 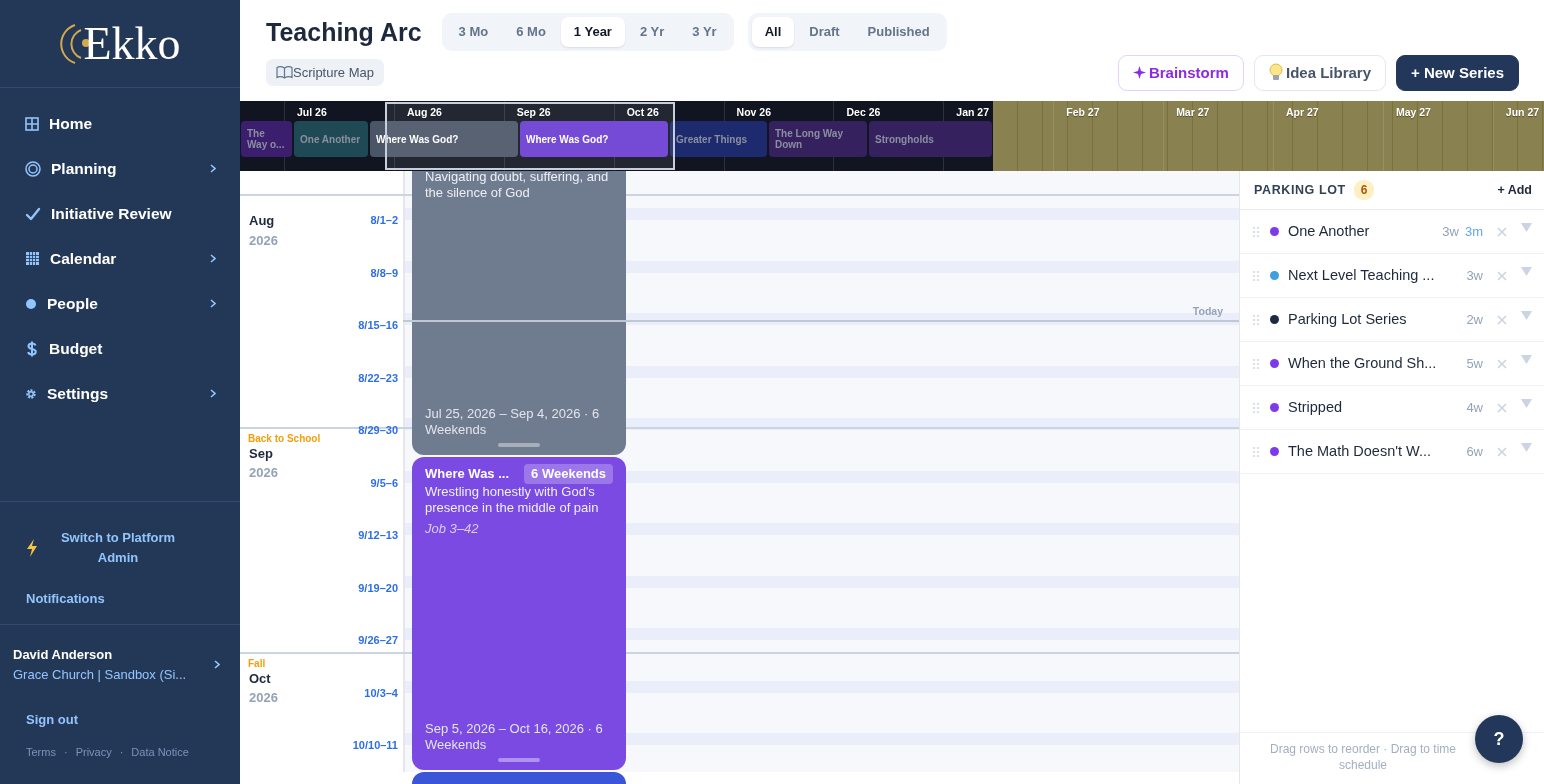 What do you see at coordinates (120, 213) in the screenshot?
I see `nav-item: Initiative Review` at bounding box center [120, 213].